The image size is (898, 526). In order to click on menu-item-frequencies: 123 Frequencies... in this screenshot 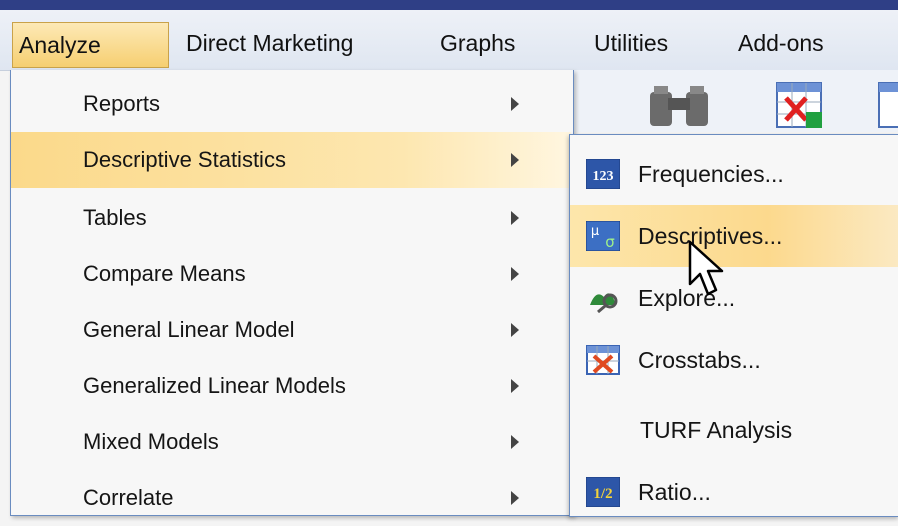, I will do `click(734, 174)`.